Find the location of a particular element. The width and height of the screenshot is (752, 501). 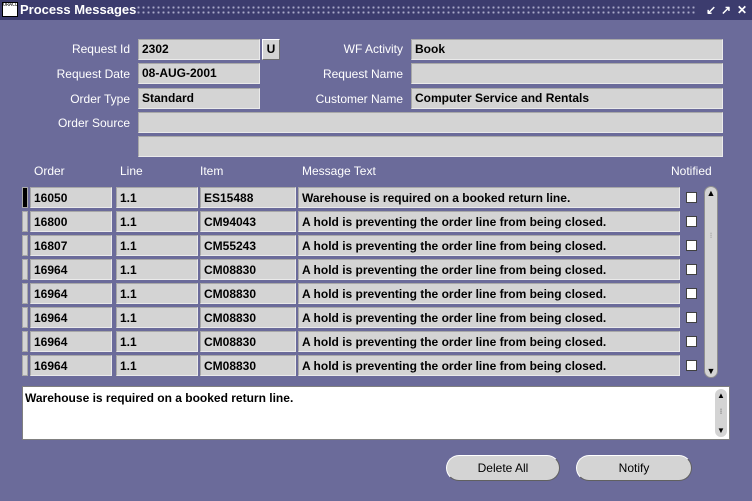

window-title: Process Messages is located at coordinates (78, 9).